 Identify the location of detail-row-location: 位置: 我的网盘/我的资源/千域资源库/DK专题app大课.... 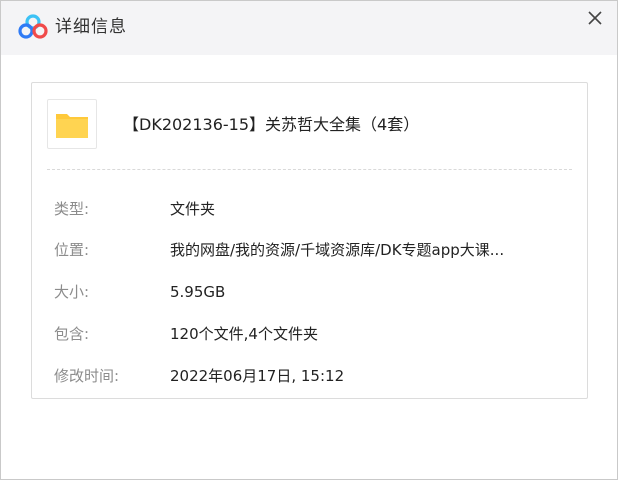
(314, 250).